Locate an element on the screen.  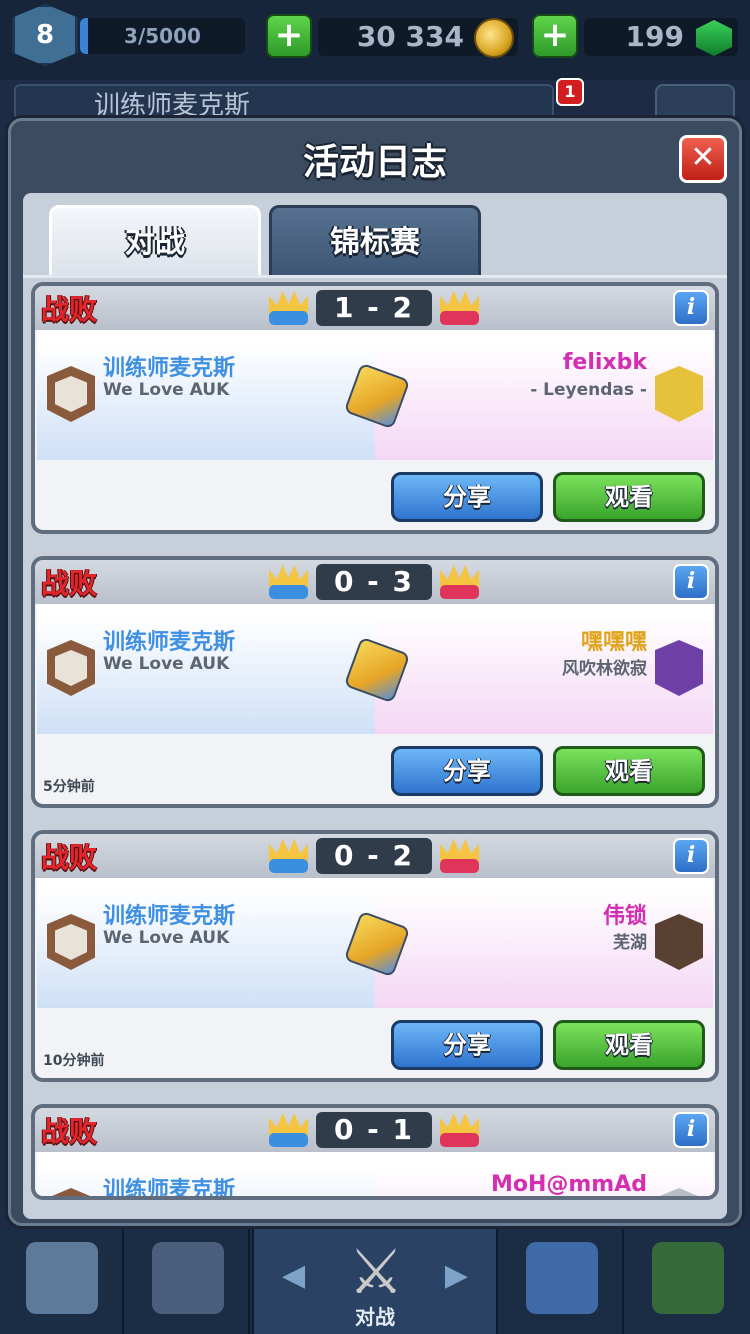
battle-card: 战败 0 - 1 i 训练师麦克斯 MoH@mmAd is located at coordinates (375, 1152).